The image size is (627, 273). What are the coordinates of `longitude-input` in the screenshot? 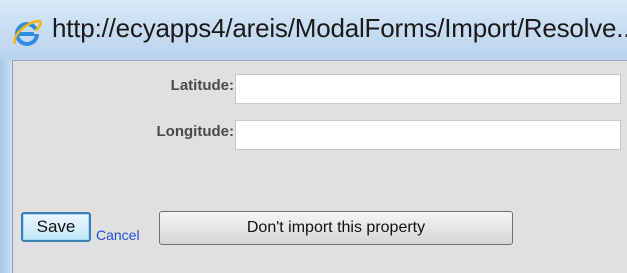 It's located at (428, 135).